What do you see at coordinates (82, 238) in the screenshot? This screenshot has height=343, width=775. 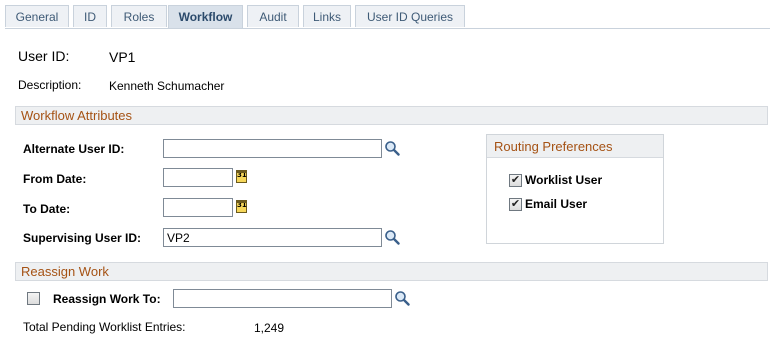 I see `supervising-user-id-label: Supervising User ID:` at bounding box center [82, 238].